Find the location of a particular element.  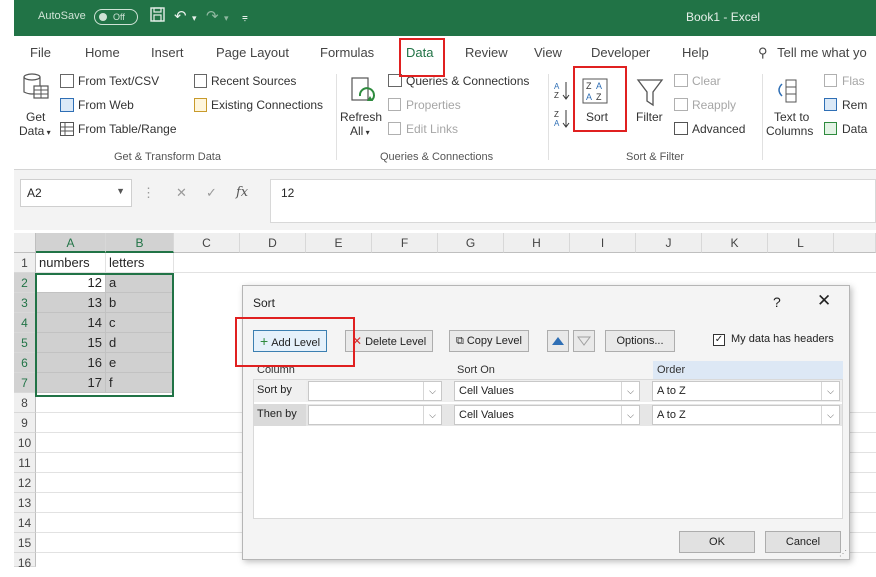

row-header-1: 1 is located at coordinates (25, 263).